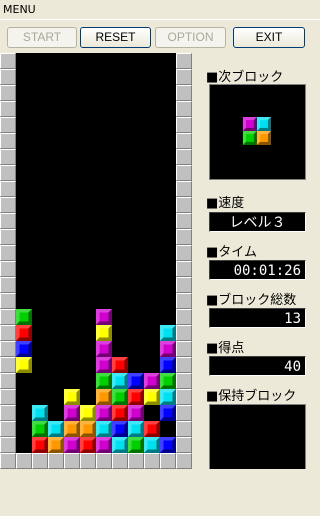 Image resolution: width=320 pixels, height=516 pixels. What do you see at coordinates (225, 348) in the screenshot?
I see `score-label: ■得点` at bounding box center [225, 348].